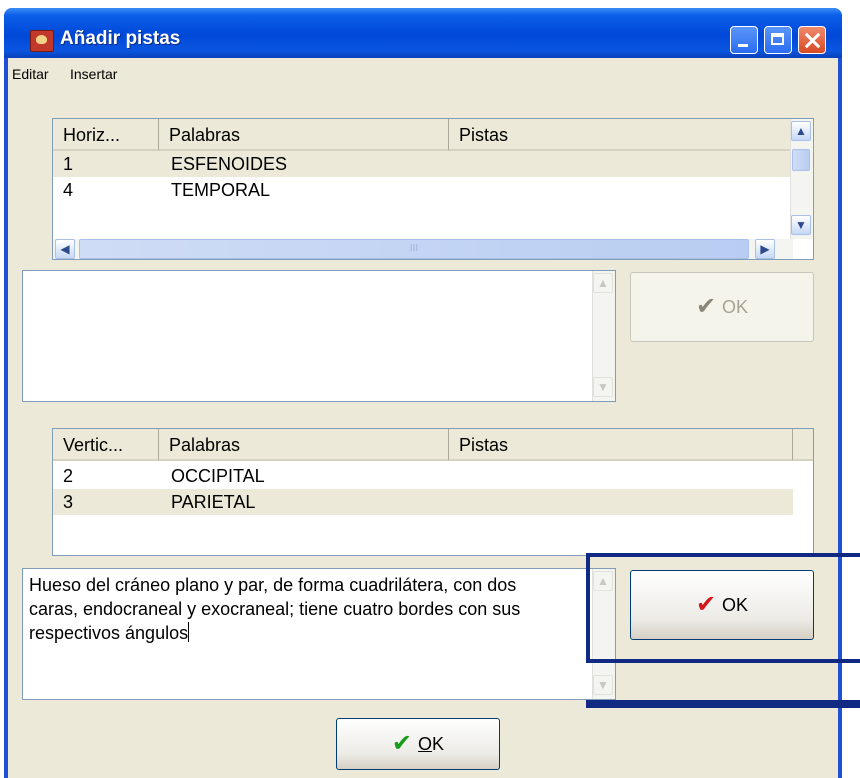 The image size is (860, 778). What do you see at coordinates (65, 249) in the screenshot?
I see `scroll-left-icon: ◀` at bounding box center [65, 249].